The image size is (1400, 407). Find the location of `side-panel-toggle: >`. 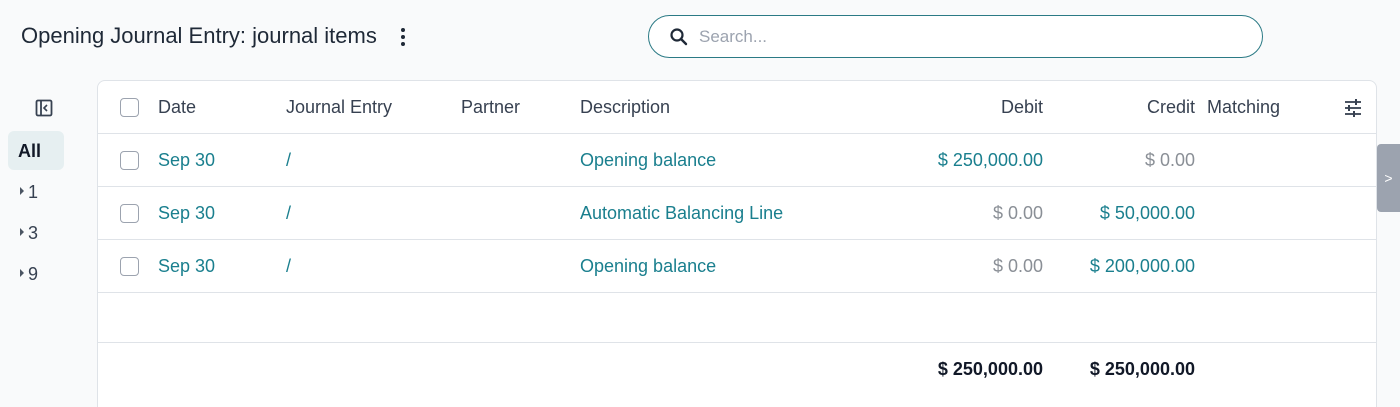

side-panel-toggle: > is located at coordinates (1388, 178).